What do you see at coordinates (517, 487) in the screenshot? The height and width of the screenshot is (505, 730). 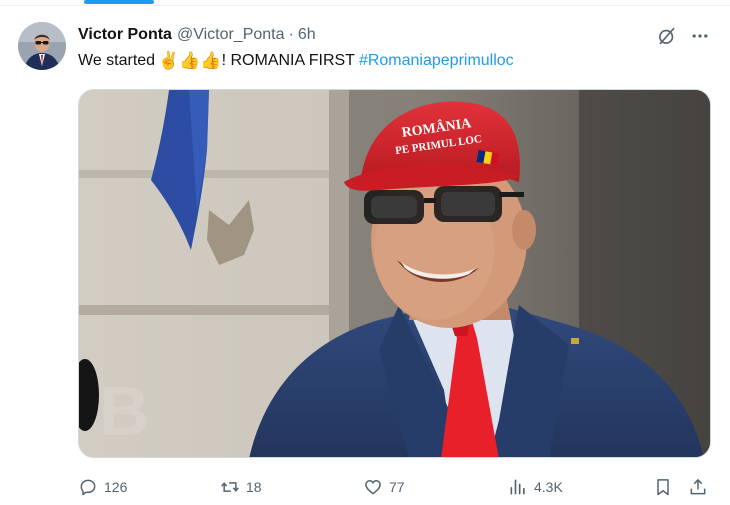 I see `bar-chart-icon` at bounding box center [517, 487].